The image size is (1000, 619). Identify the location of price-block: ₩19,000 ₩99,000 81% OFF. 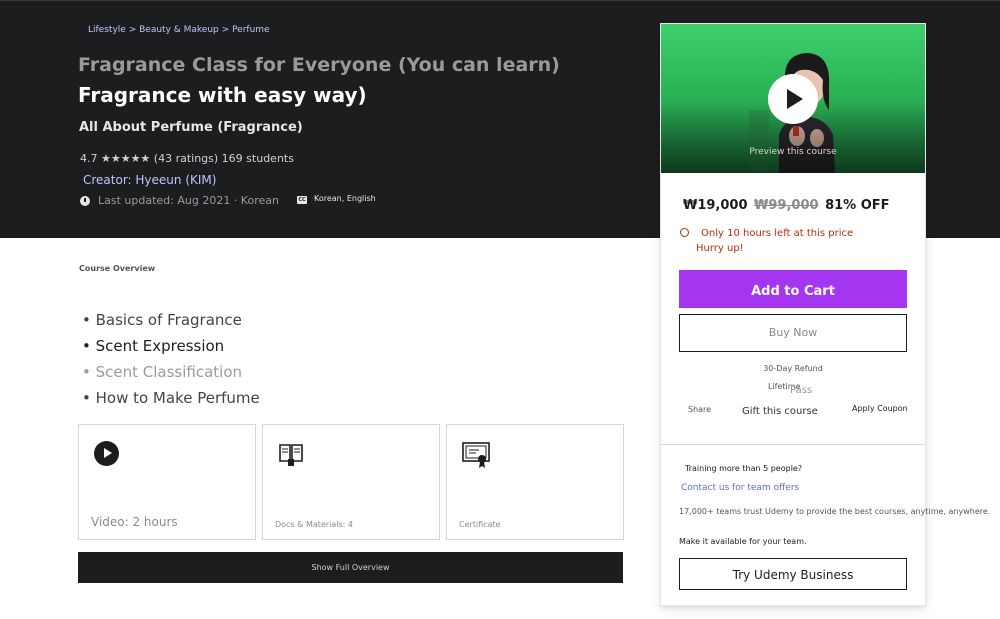
(786, 205).